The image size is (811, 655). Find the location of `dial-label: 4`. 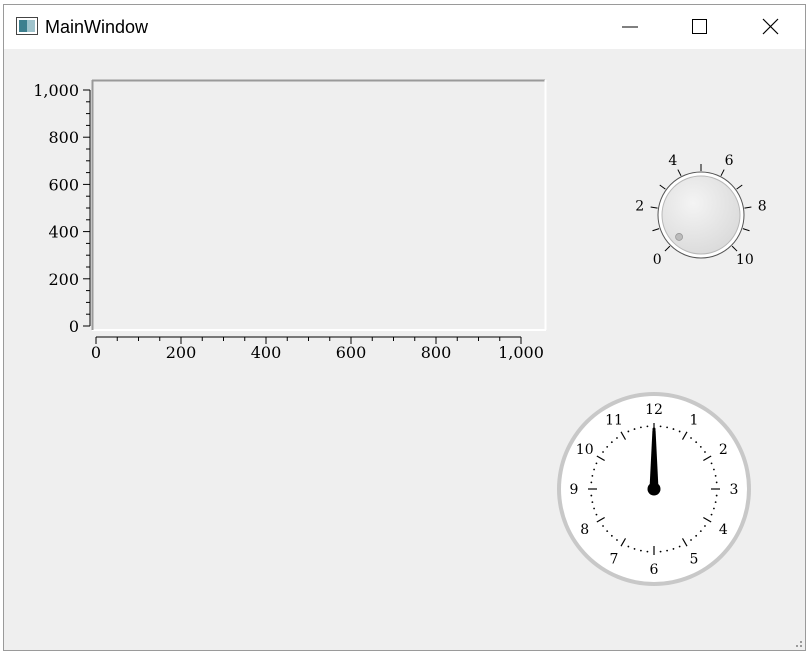

dial-label: 4 is located at coordinates (672, 161).